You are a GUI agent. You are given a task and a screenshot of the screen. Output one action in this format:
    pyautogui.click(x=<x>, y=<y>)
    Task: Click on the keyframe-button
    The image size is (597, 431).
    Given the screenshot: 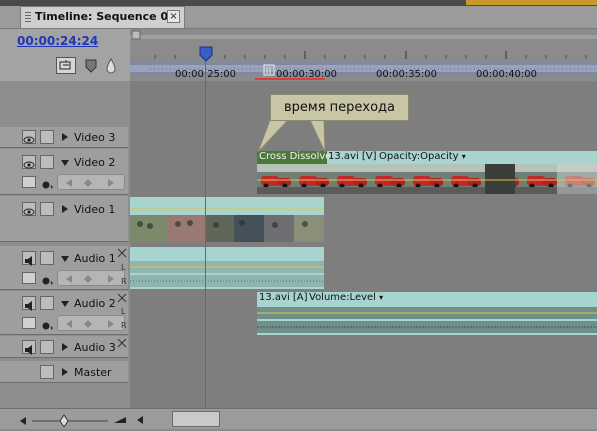 What is the action you would take?
    pyautogui.click(x=111, y=65)
    